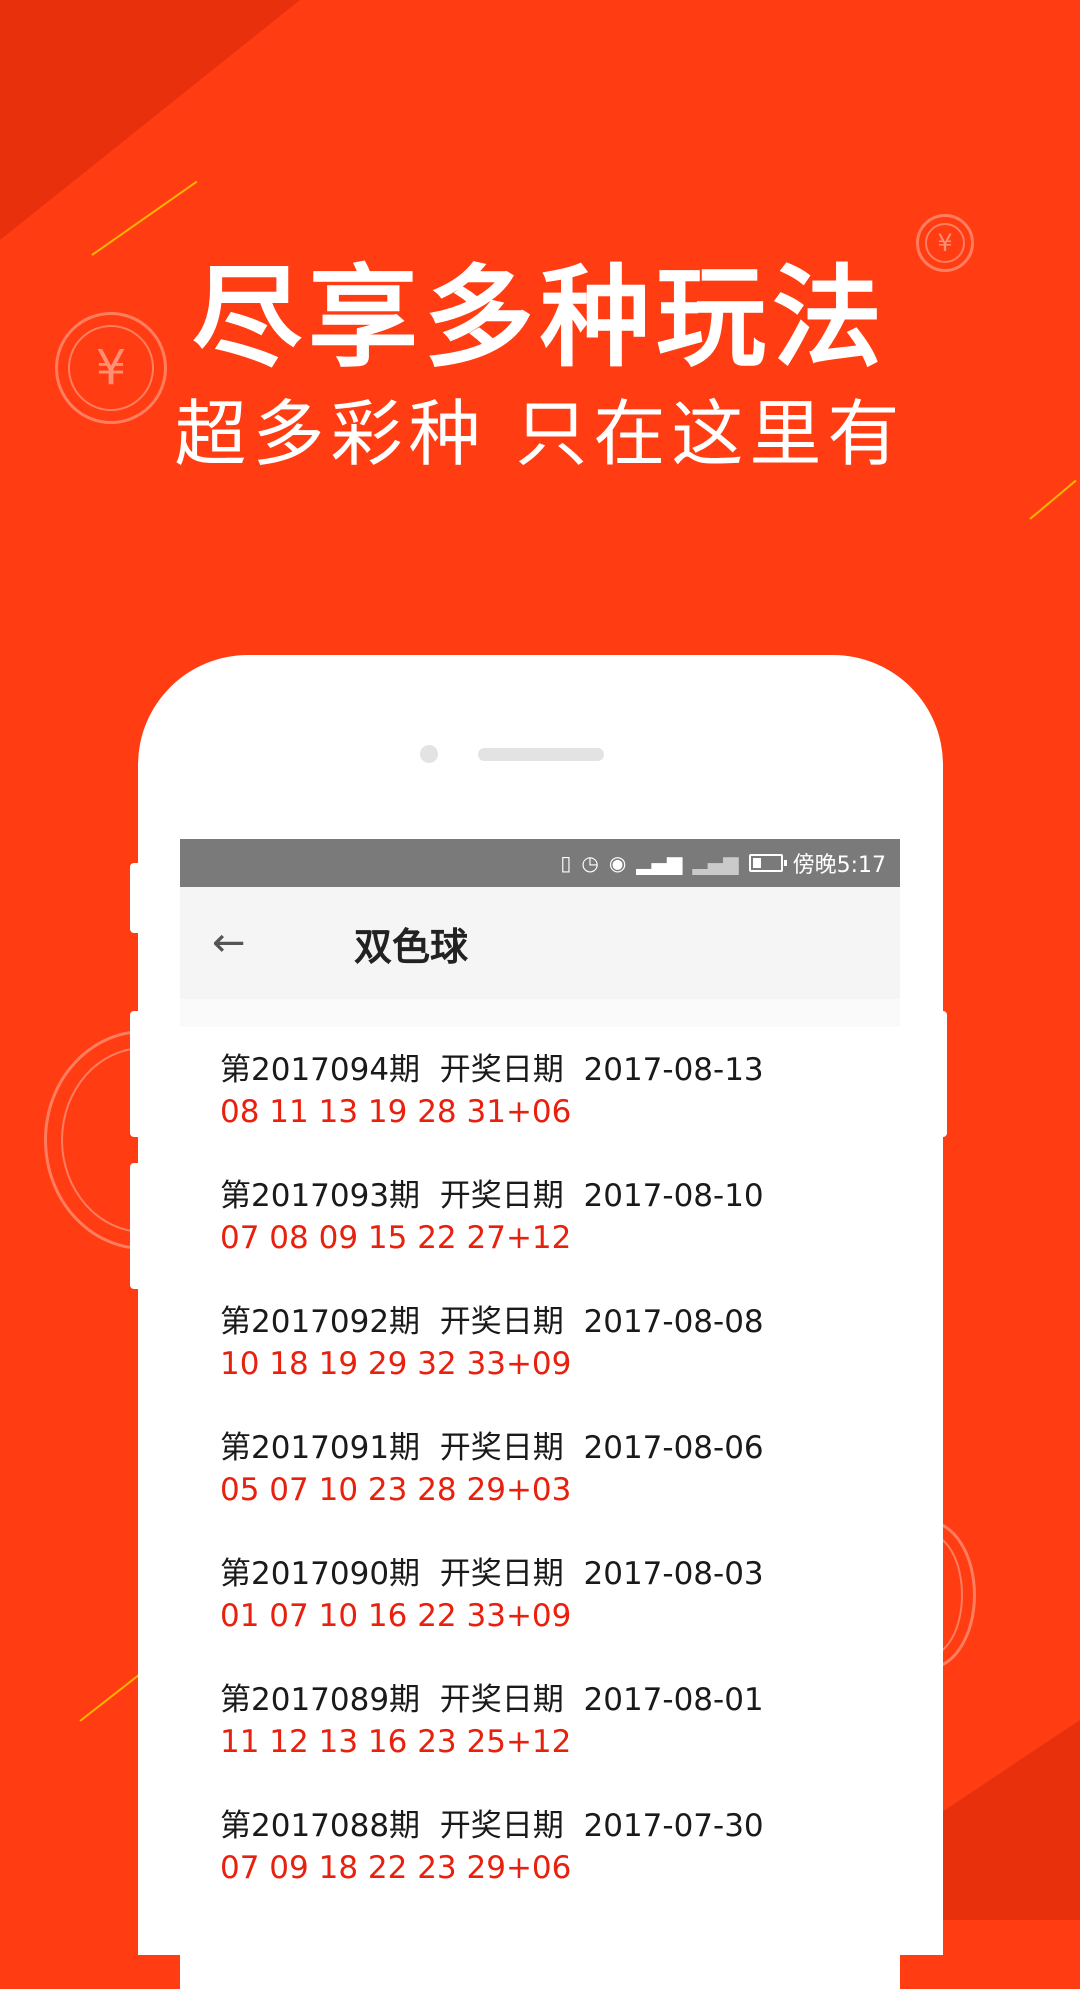 Image resolution: width=1080 pixels, height=1989 pixels. I want to click on draw-date: 2017-08-08, so click(673, 1322).